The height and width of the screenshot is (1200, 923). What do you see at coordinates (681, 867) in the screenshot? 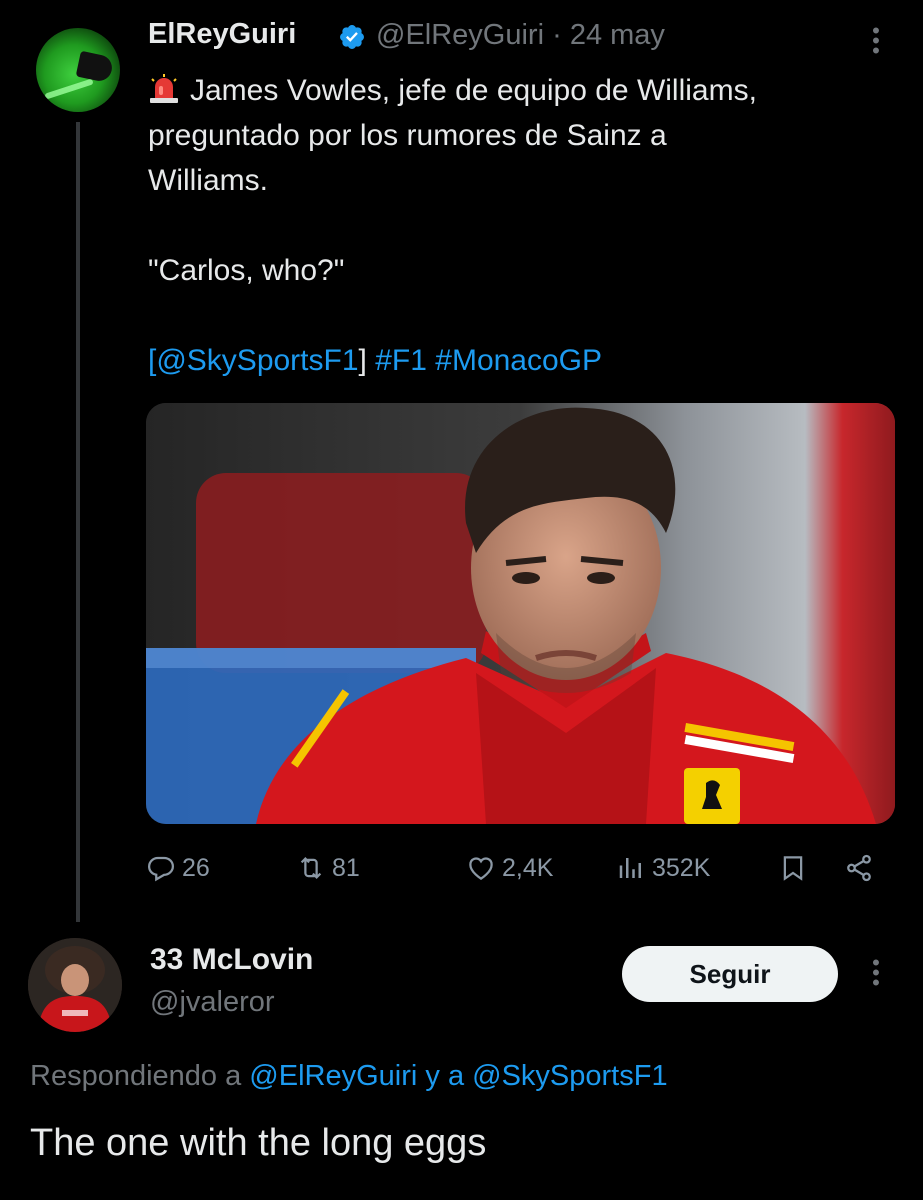
I see `views-count: 352K` at bounding box center [681, 867].